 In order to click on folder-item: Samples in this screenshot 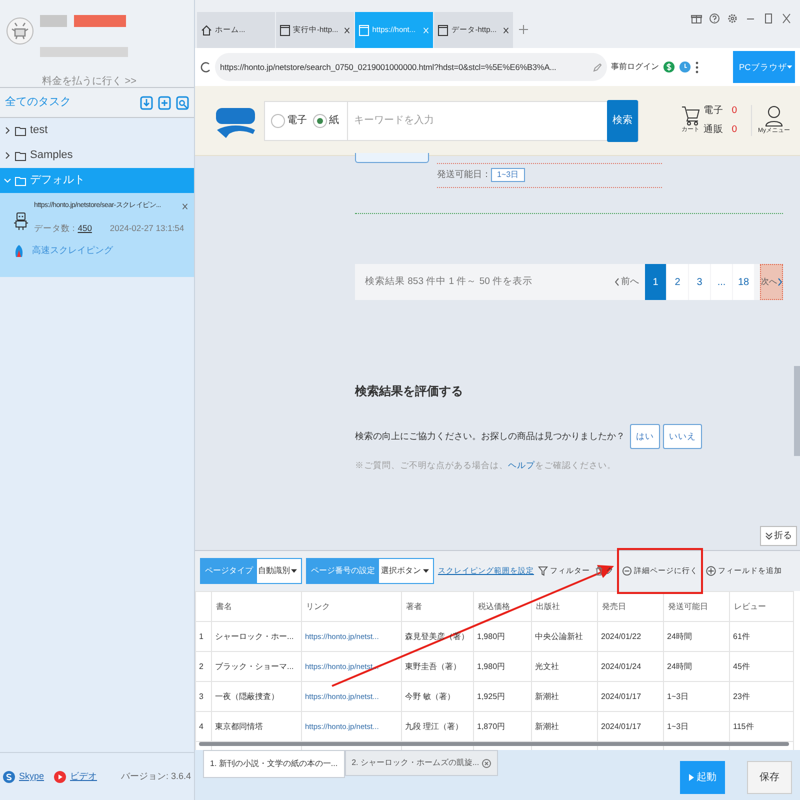, I will do `click(97, 155)`.